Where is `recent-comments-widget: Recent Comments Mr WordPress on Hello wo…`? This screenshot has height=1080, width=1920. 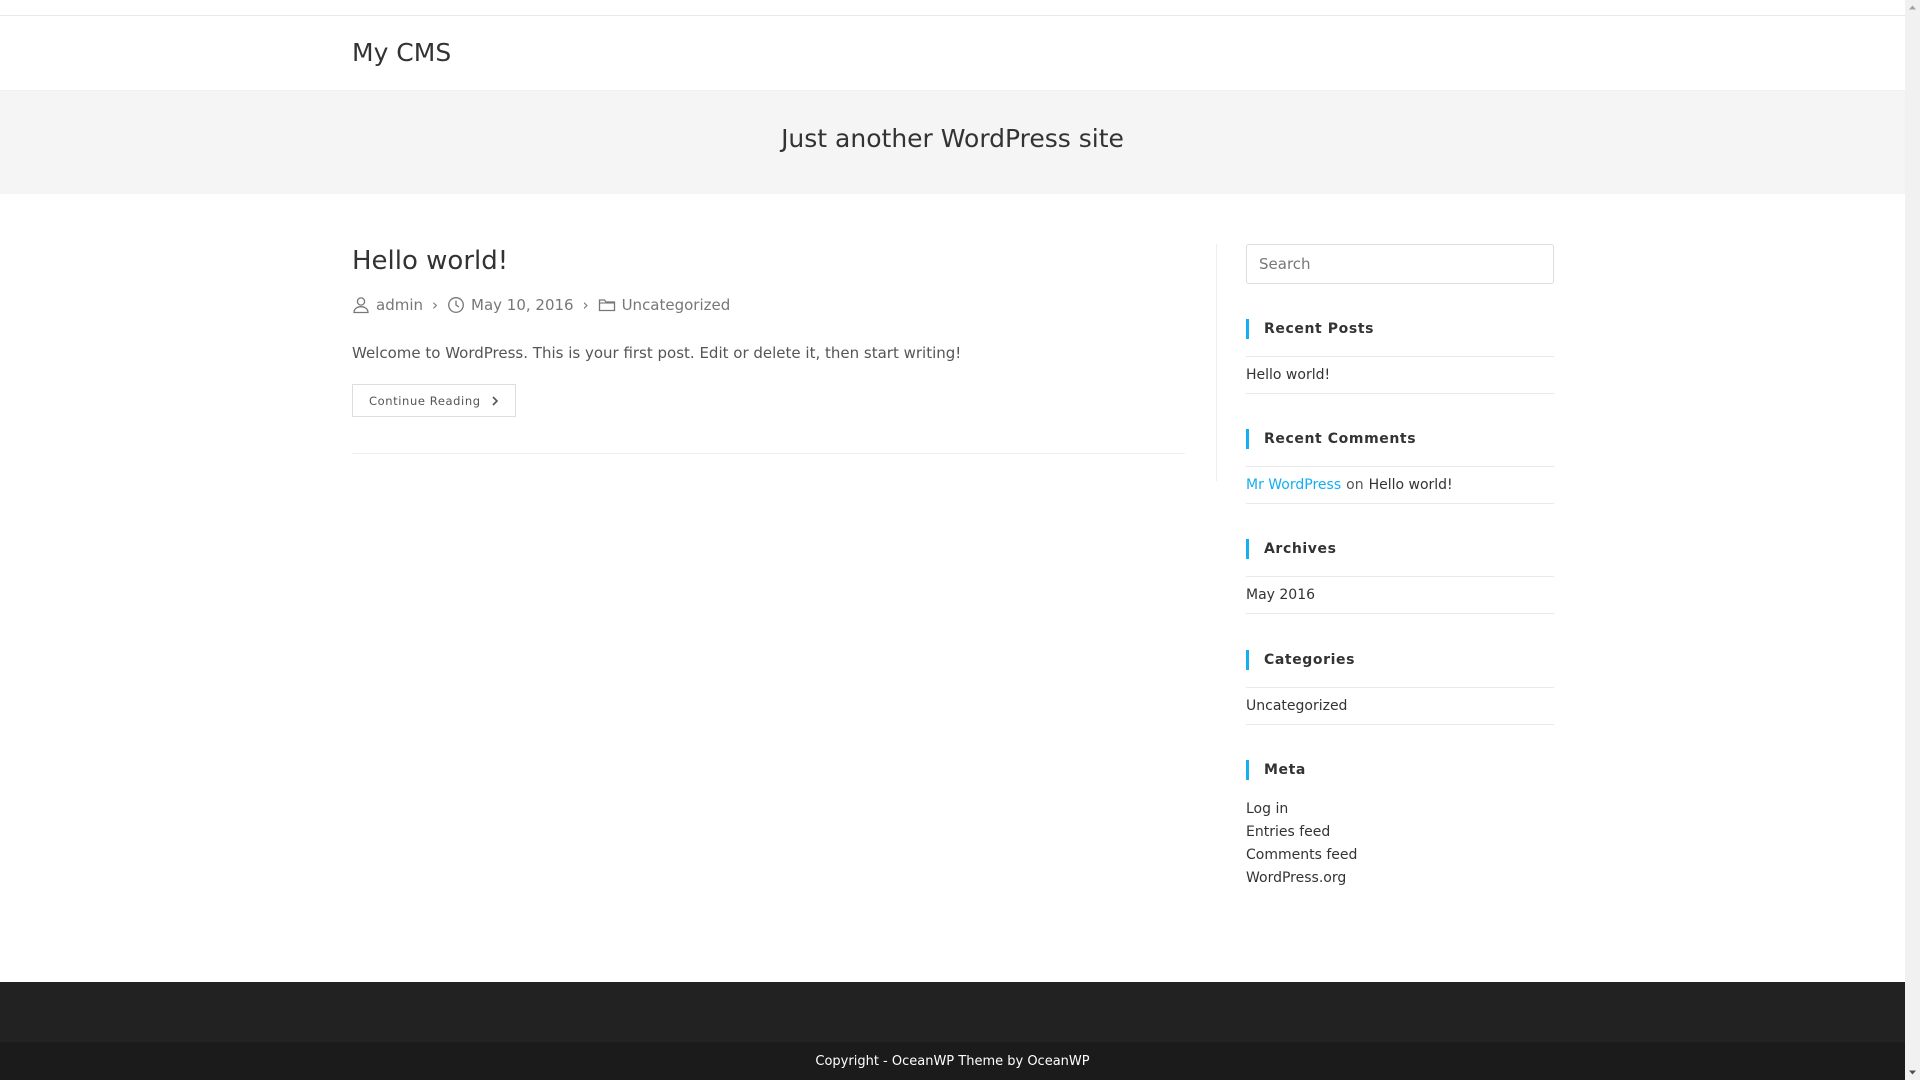
recent-comments-widget: Recent Comments Mr WordPress on Hello wo… is located at coordinates (1400, 466).